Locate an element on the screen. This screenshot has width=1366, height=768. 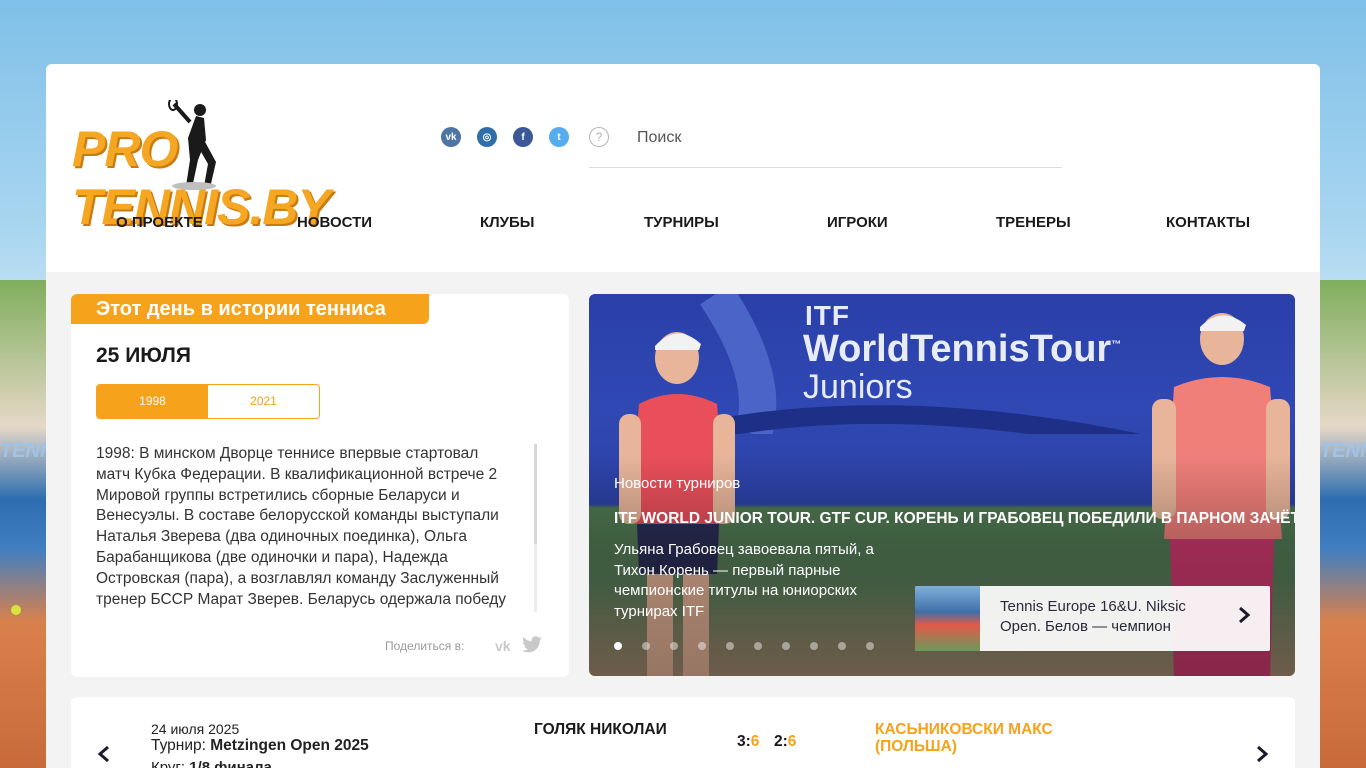
banner-trademark: ™ is located at coordinates (1116, 345).